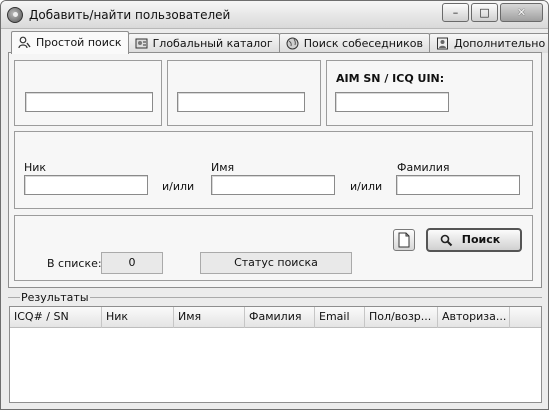  I want to click on catalog-icon, so click(141, 43).